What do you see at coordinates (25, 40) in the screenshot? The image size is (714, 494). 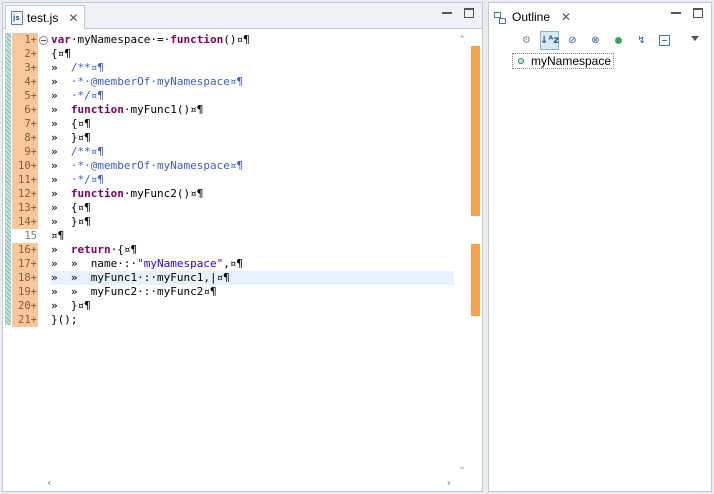 I see `line-number: 1+` at bounding box center [25, 40].